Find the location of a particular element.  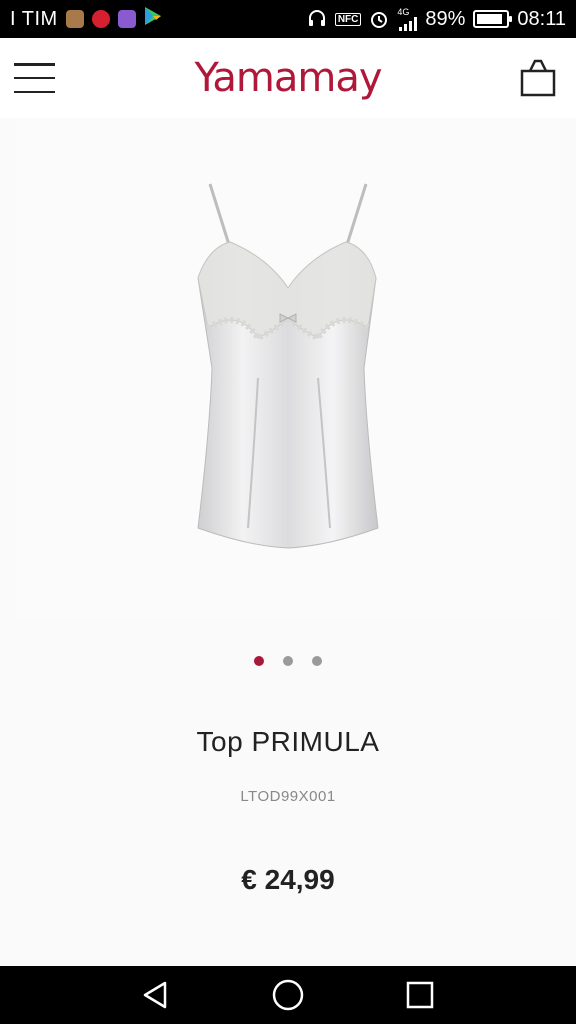

pinterest-icon is located at coordinates (100, 19).